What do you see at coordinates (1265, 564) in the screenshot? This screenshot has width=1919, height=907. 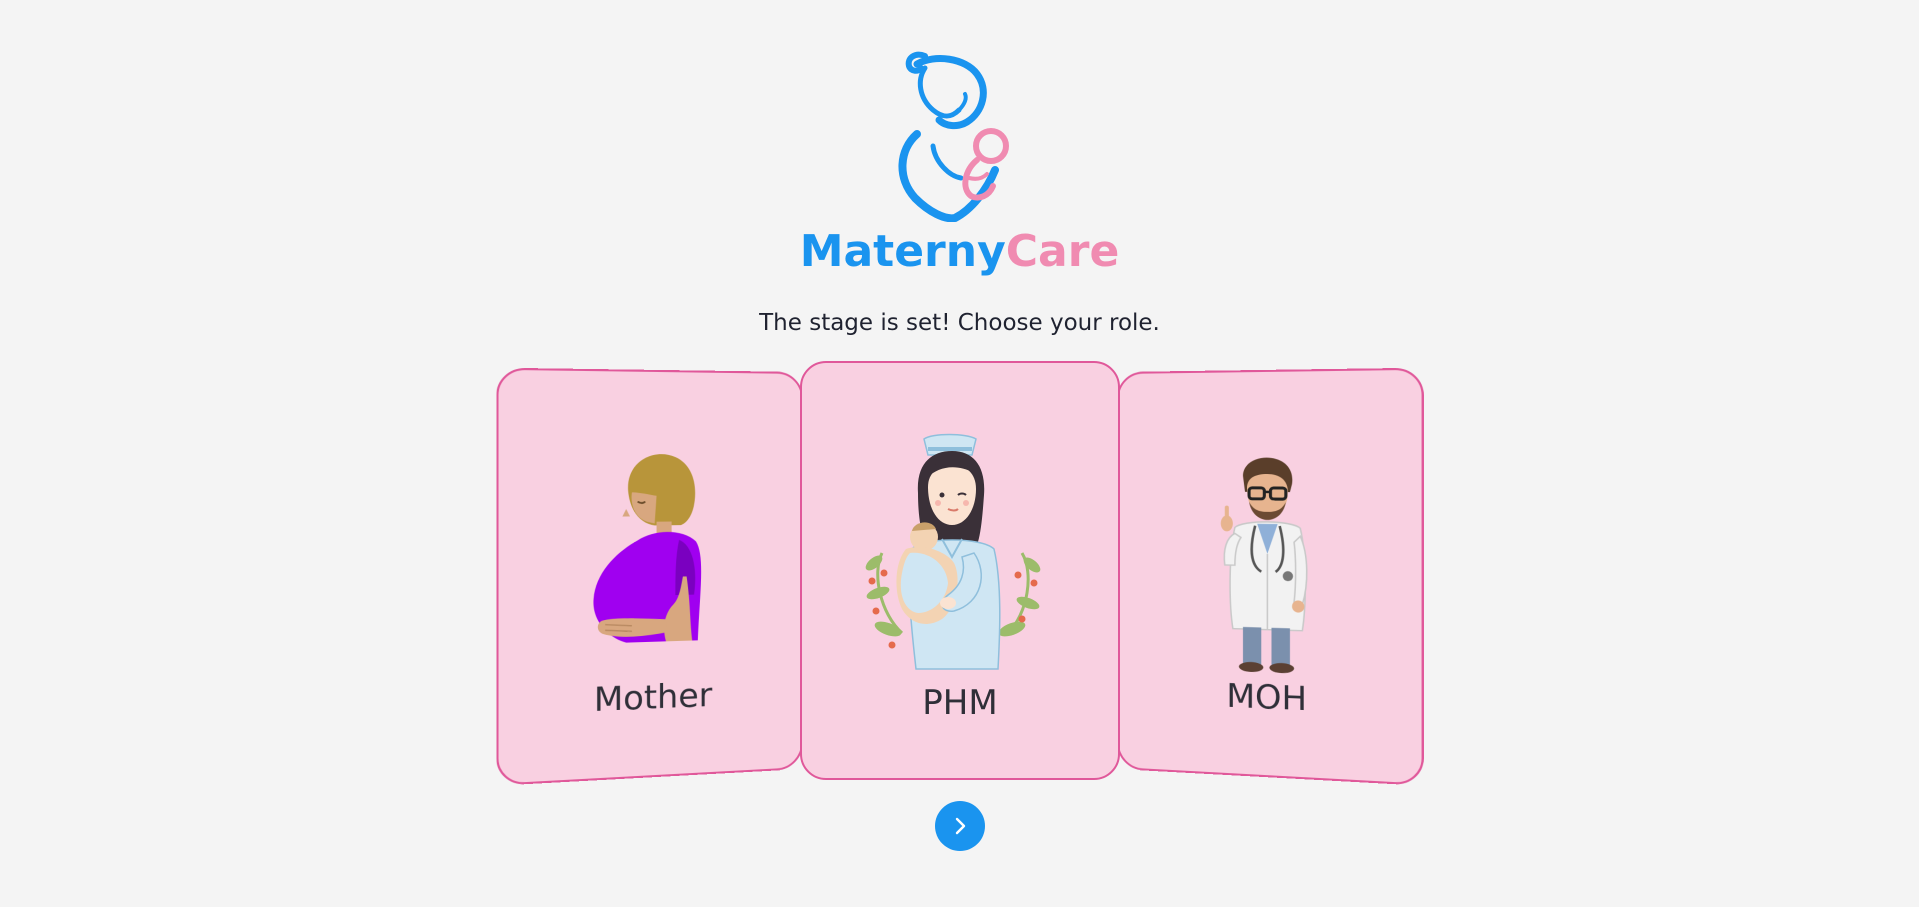 I see `doctor-icon` at bounding box center [1265, 564].